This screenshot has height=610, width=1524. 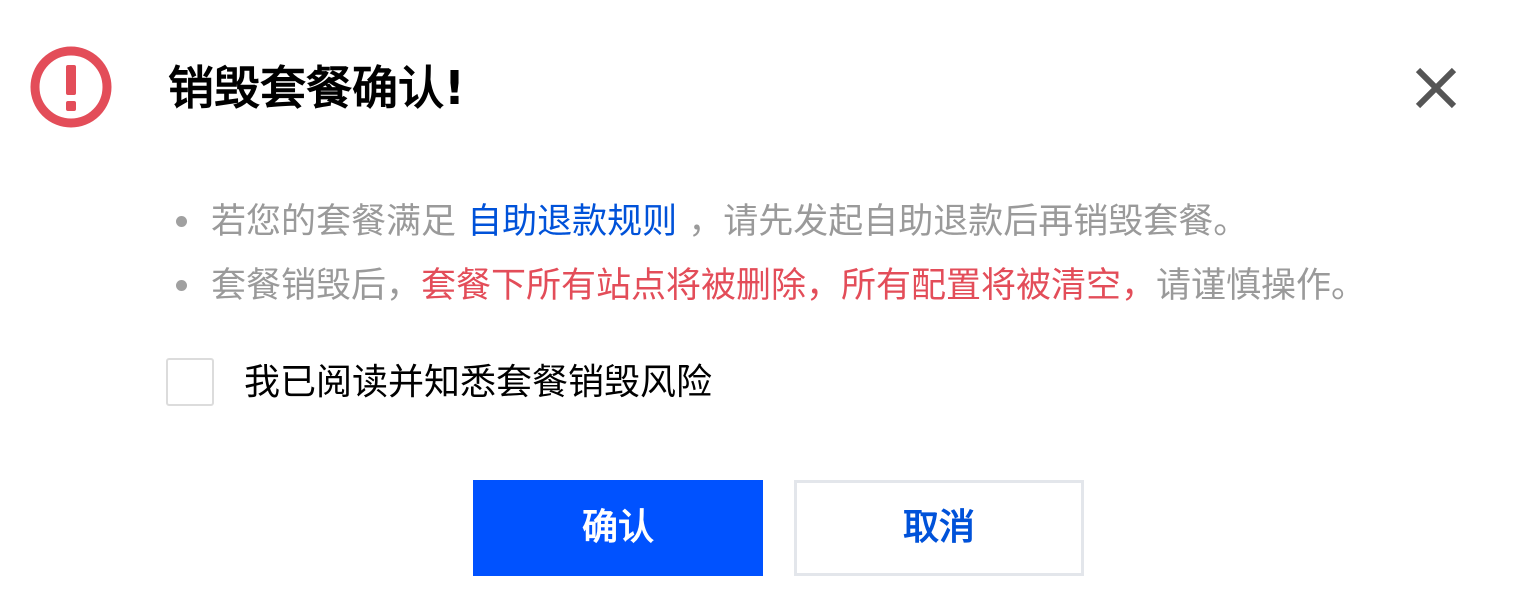 I want to click on danger-warning-text: 套餐下所有站点将被删除，所有配置将被清空，, so click(x=789, y=286).